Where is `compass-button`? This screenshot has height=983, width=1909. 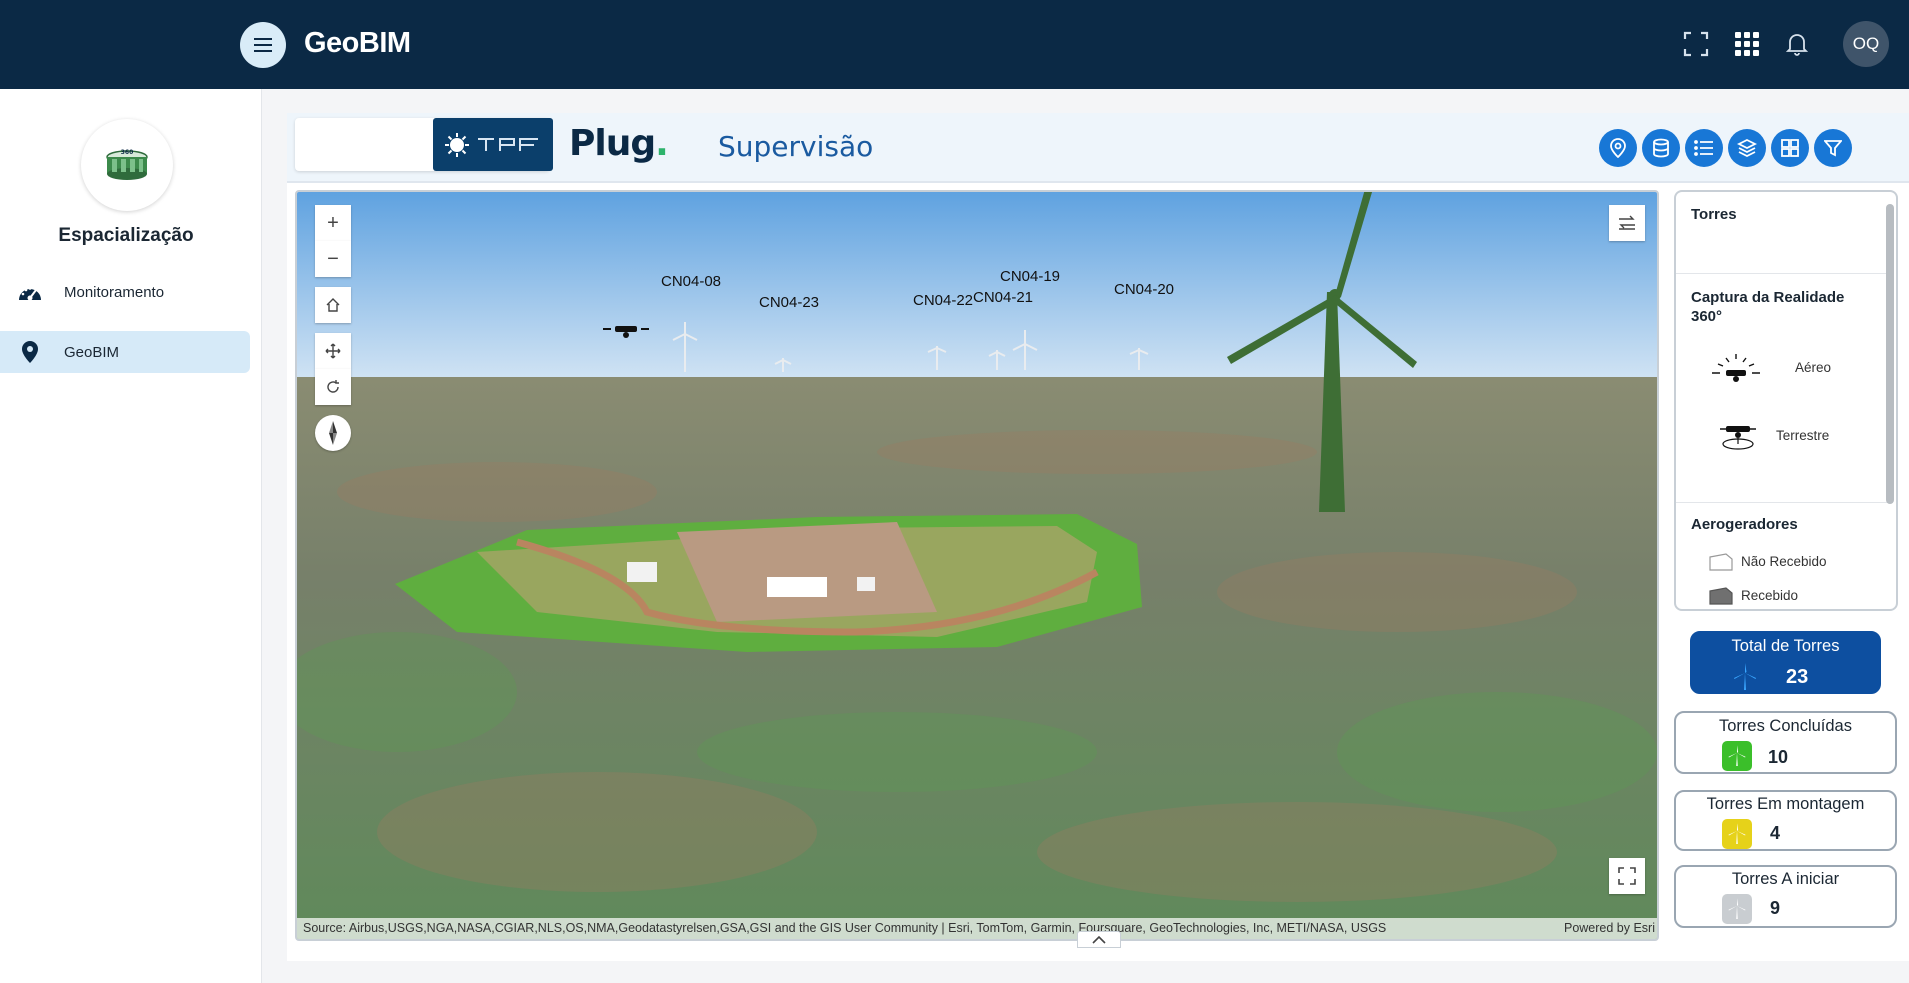
compass-button is located at coordinates (333, 433).